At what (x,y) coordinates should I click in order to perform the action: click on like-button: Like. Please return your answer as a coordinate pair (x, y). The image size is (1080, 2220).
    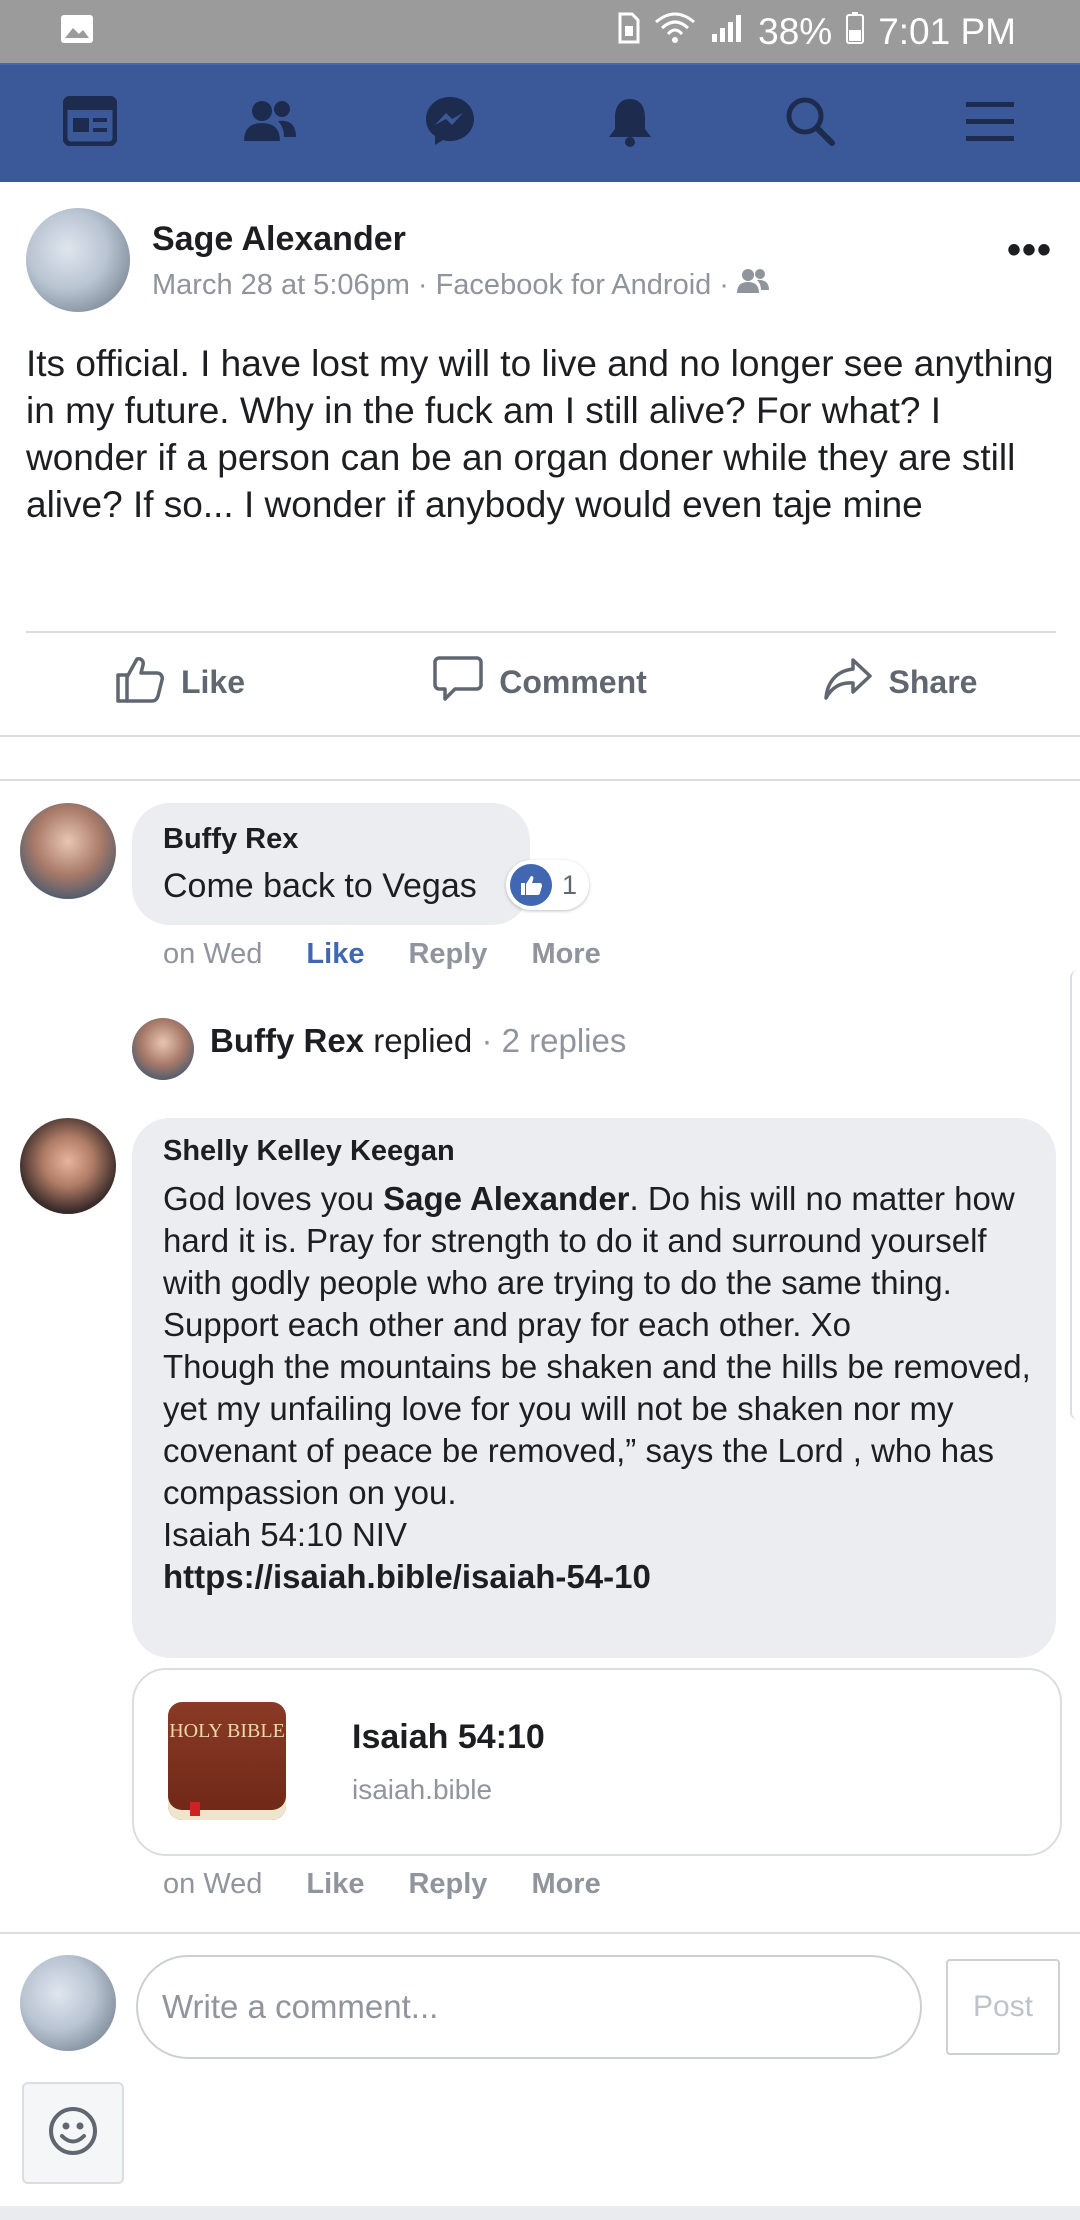
    Looking at the image, I should click on (180, 683).